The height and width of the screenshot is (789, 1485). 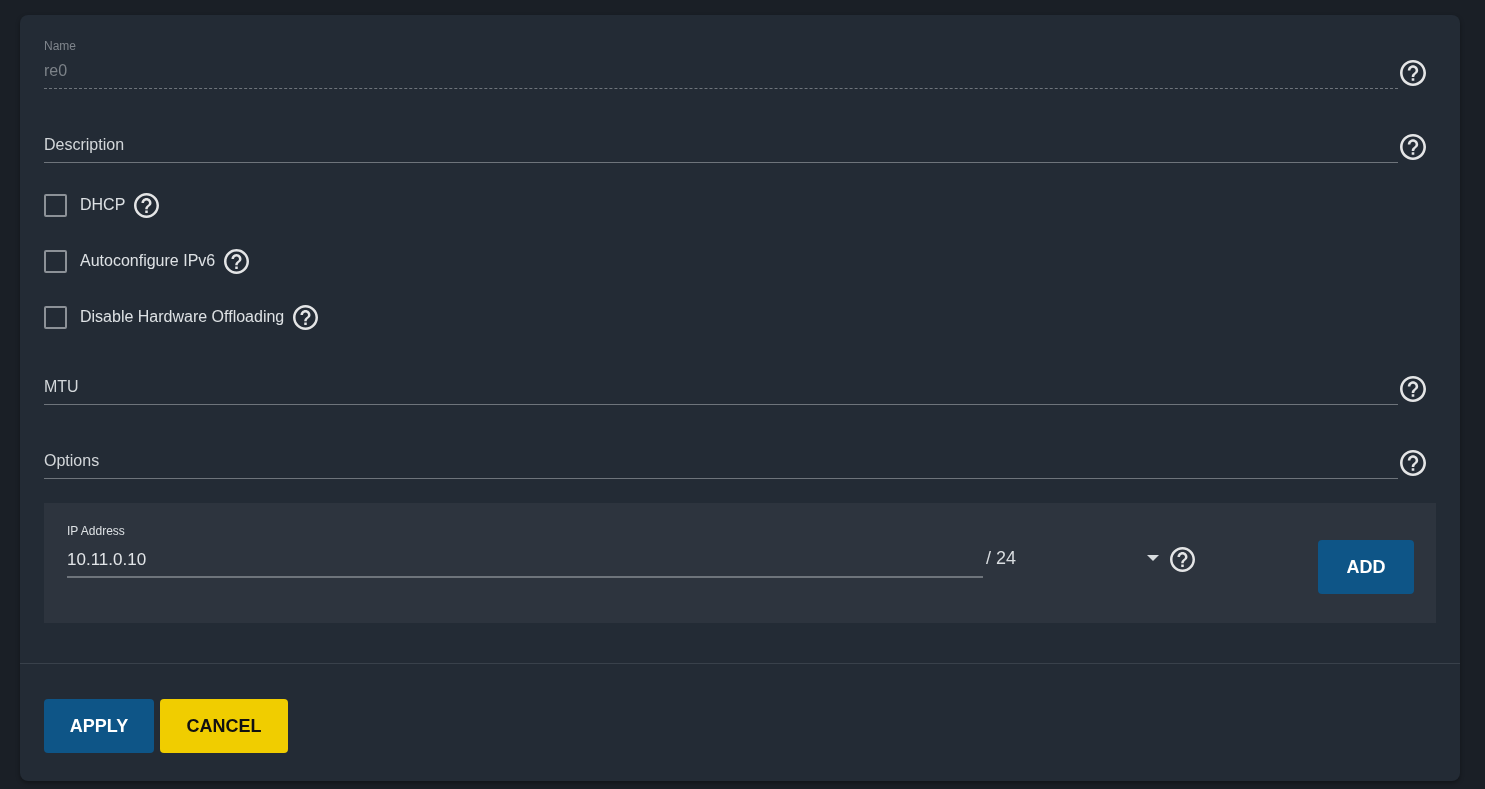 I want to click on netmask-select: / 24, so click(x=1073, y=558).